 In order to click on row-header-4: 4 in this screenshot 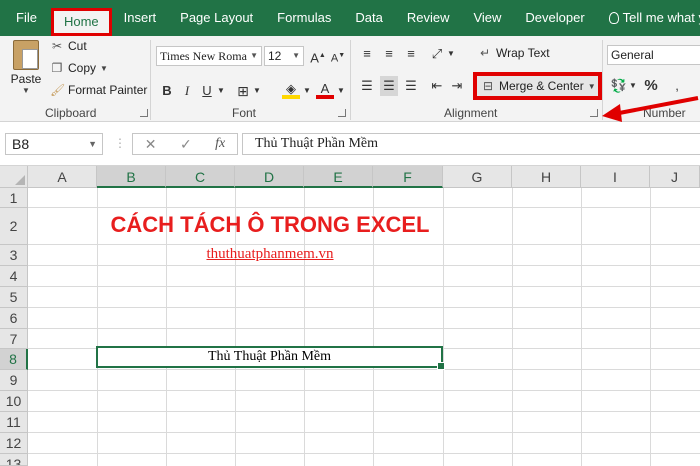, I will do `click(14, 276)`.